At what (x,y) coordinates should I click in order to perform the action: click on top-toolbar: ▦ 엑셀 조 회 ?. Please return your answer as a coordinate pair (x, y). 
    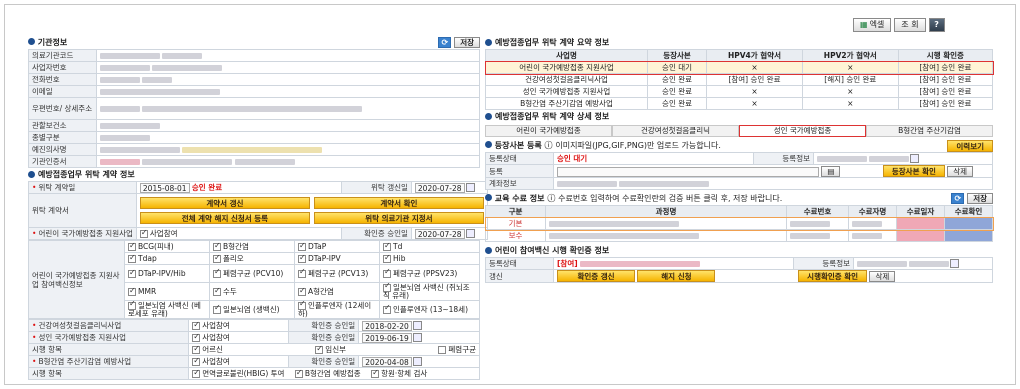
    Looking at the image, I should click on (899, 25).